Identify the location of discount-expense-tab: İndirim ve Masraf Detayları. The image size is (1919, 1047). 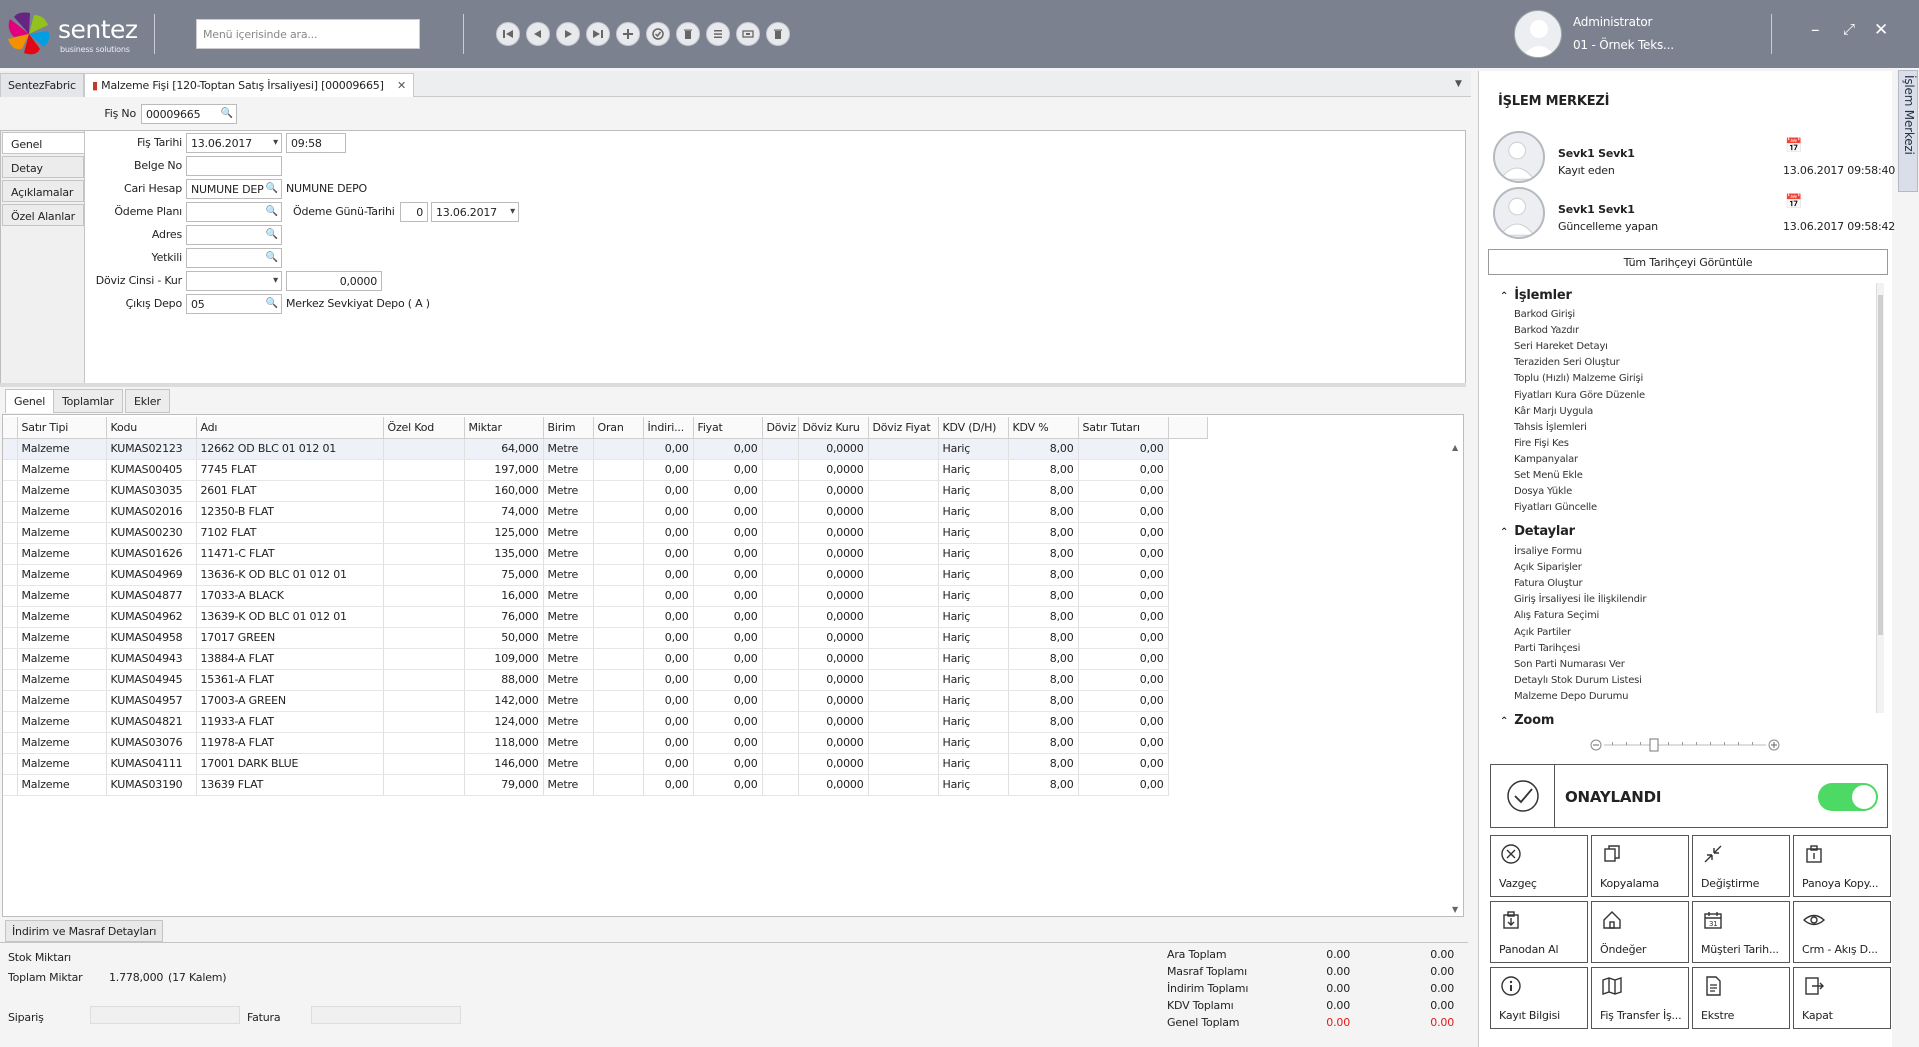
(84, 931).